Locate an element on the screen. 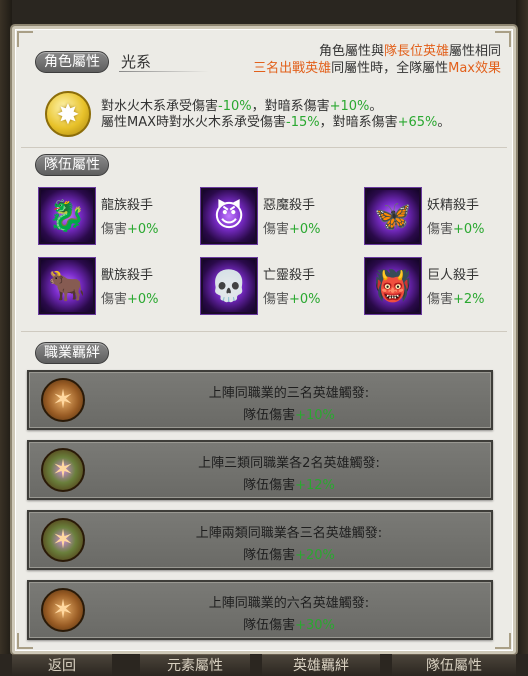 The image size is (528, 676). tab-hero-bond: 英雄羈絆 is located at coordinates (321, 665).